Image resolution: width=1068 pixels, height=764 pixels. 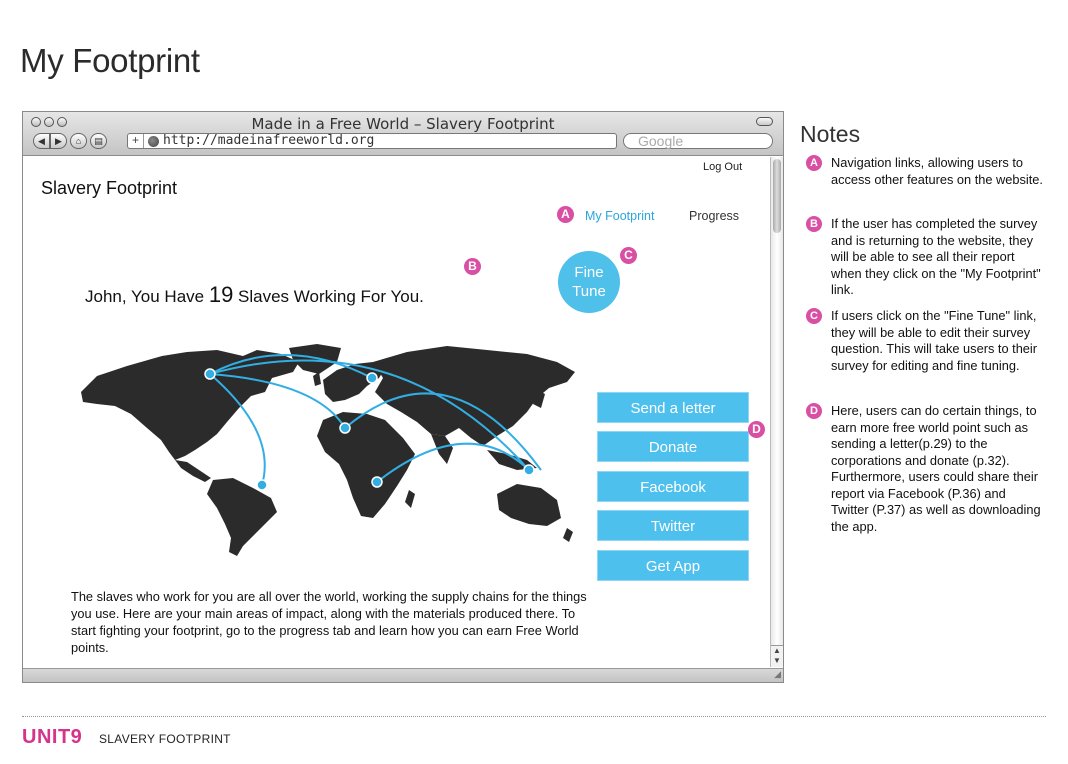 I want to click on browser-nav-buttons: ◀ ▶ ⌂ ▤, so click(x=70, y=141).